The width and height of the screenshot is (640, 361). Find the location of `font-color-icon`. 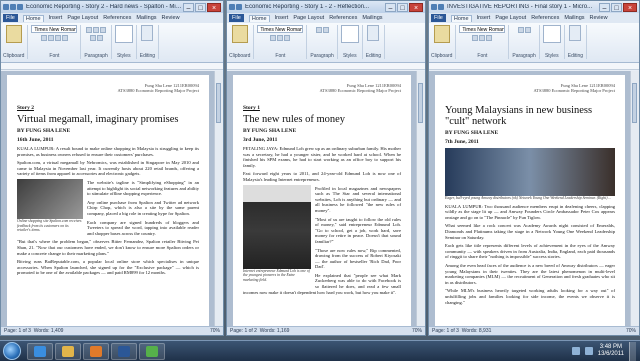

font-color-icon is located at coordinates (64, 38).